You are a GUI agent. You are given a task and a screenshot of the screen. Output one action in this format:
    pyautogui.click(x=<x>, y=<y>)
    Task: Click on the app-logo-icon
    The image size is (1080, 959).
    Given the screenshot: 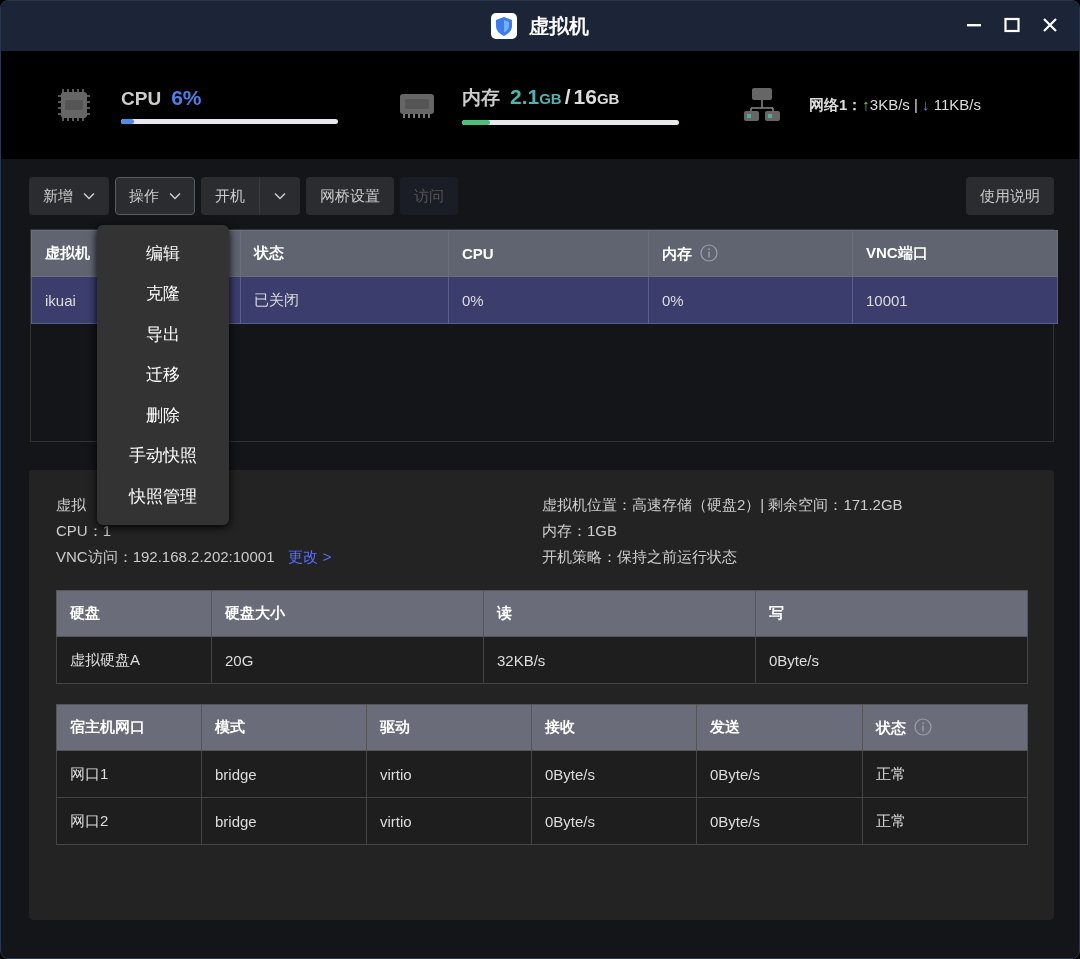 What is the action you would take?
    pyautogui.click(x=504, y=26)
    